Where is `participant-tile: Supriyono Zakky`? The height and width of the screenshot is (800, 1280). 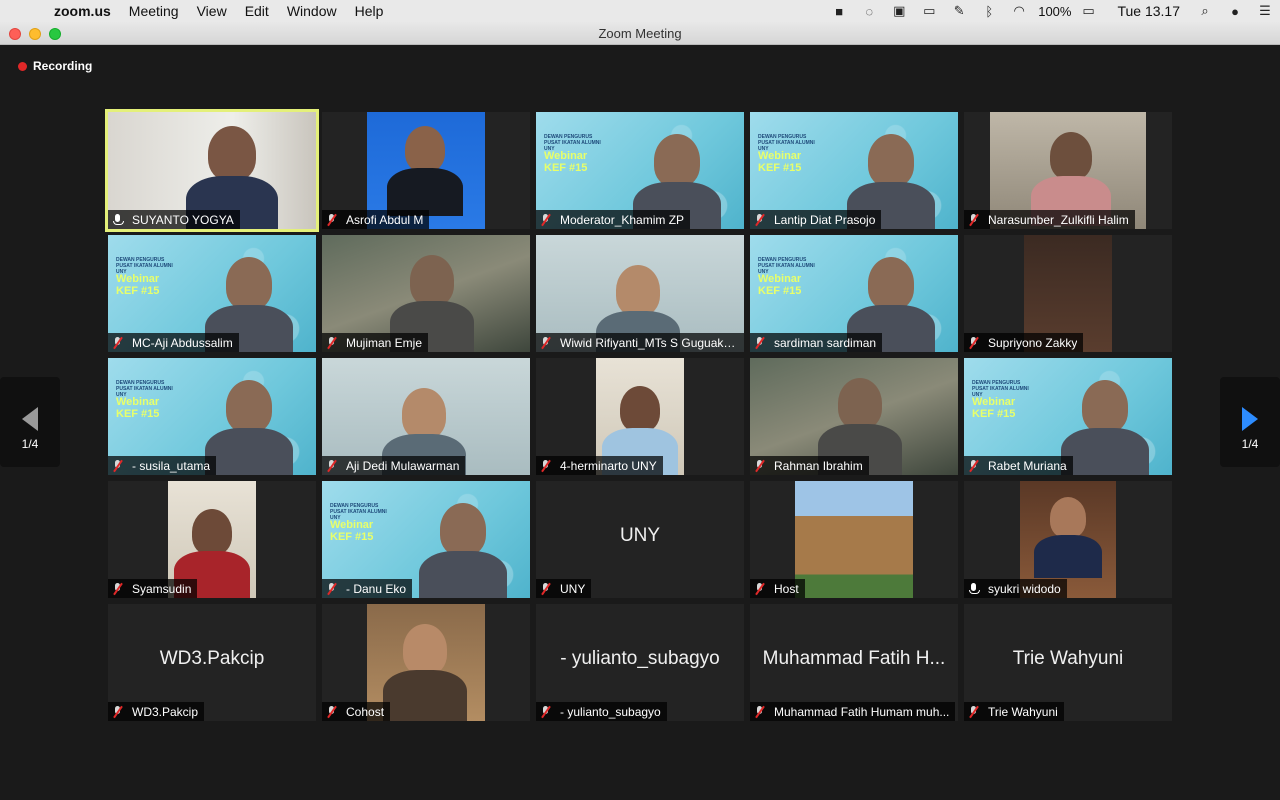
participant-tile: Supriyono Zakky is located at coordinates (1068, 293).